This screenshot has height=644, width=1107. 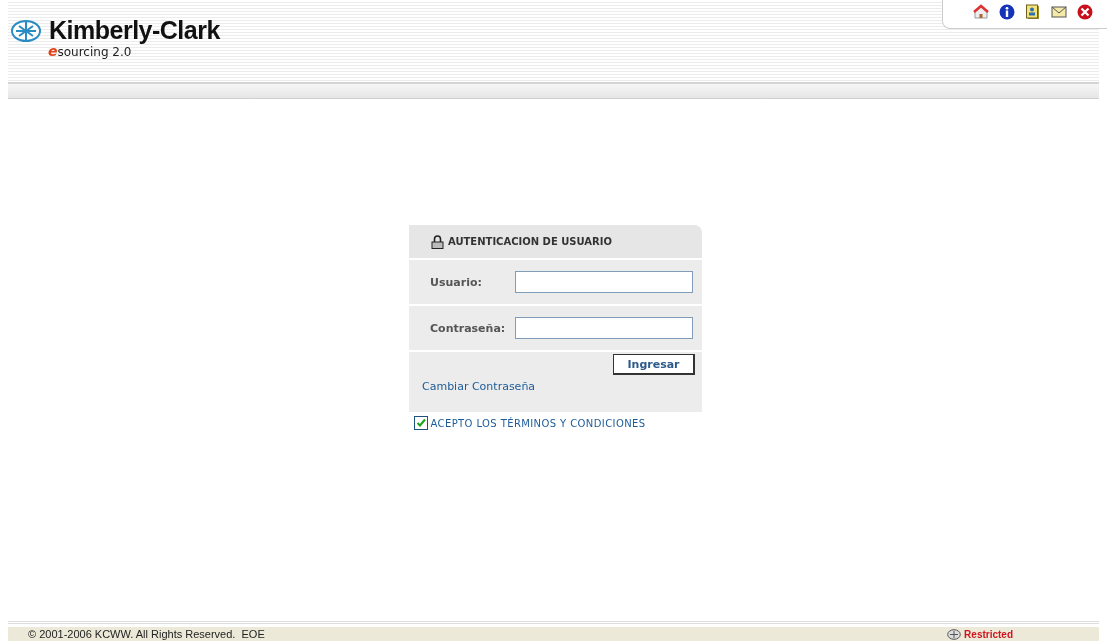 I want to click on login-button: Ingresar, so click(x=654, y=364).